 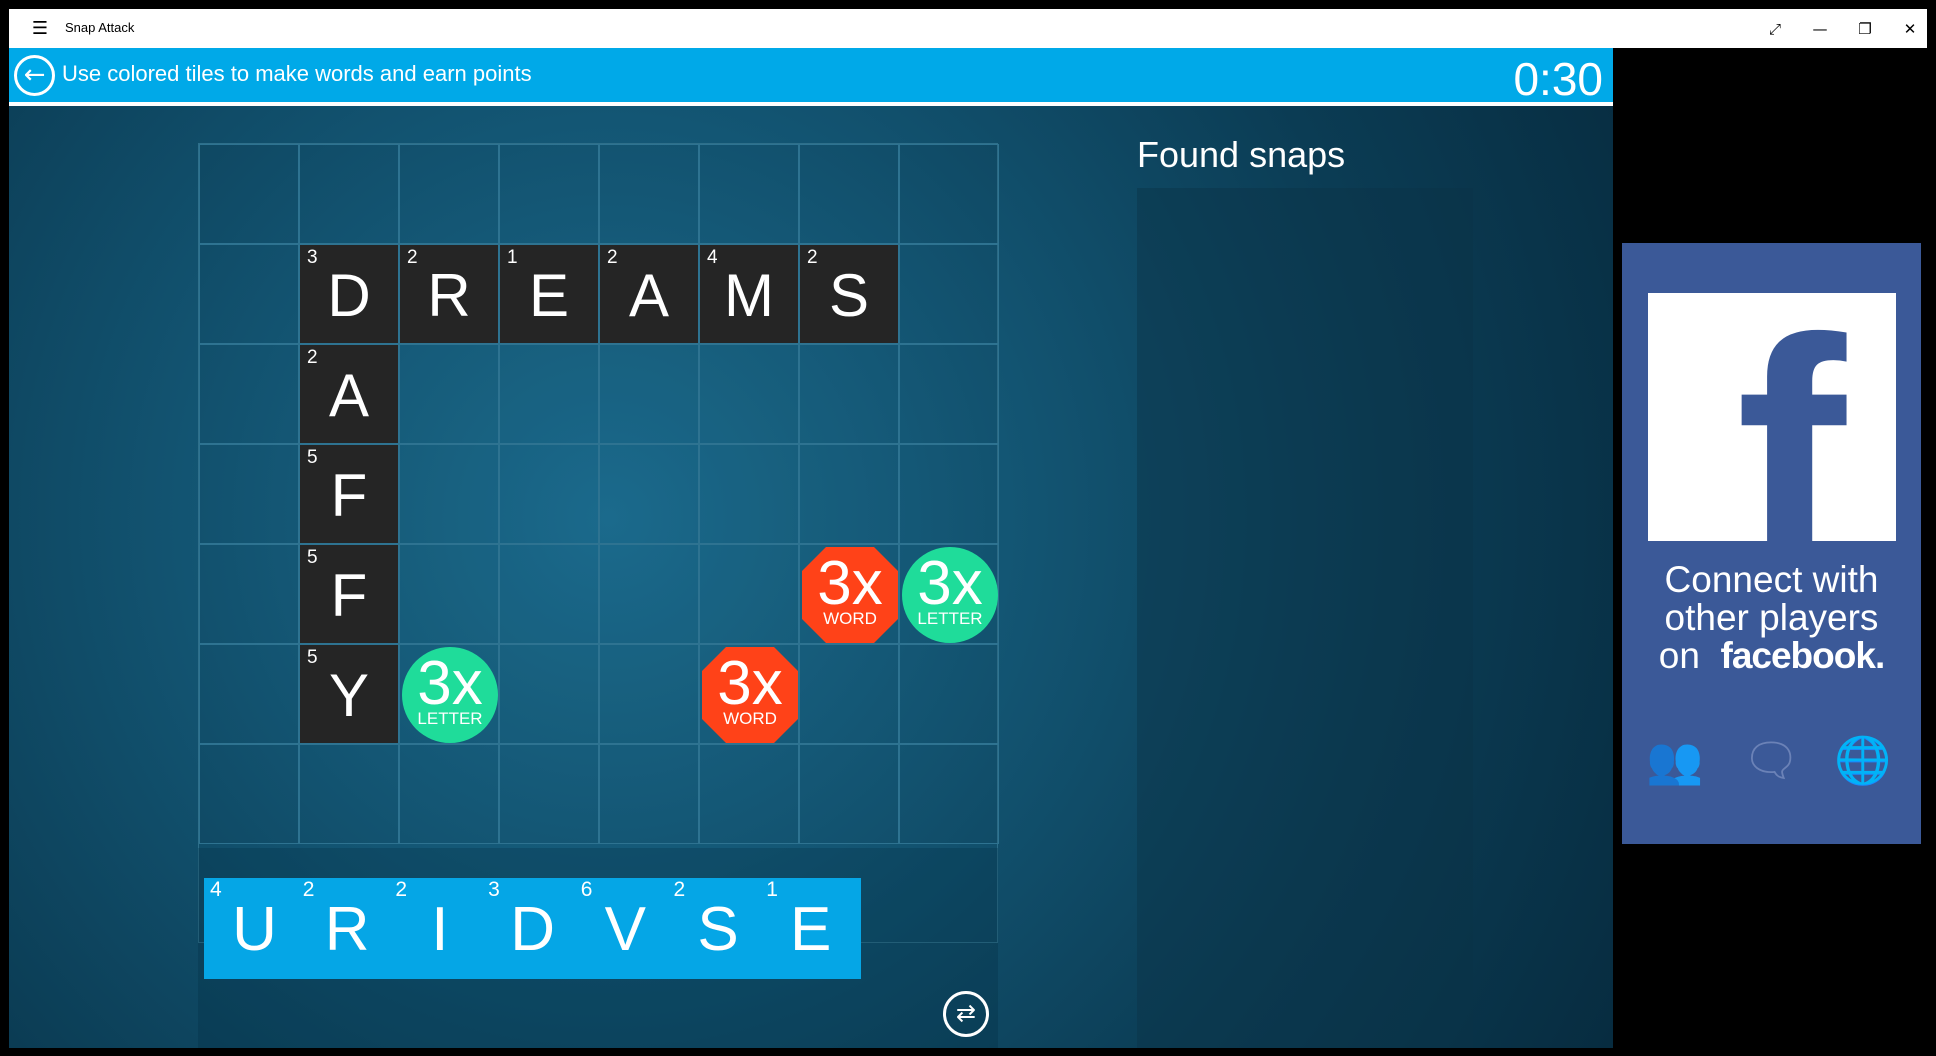 What do you see at coordinates (254, 928) in the screenshot?
I see `rack-tile: 4U` at bounding box center [254, 928].